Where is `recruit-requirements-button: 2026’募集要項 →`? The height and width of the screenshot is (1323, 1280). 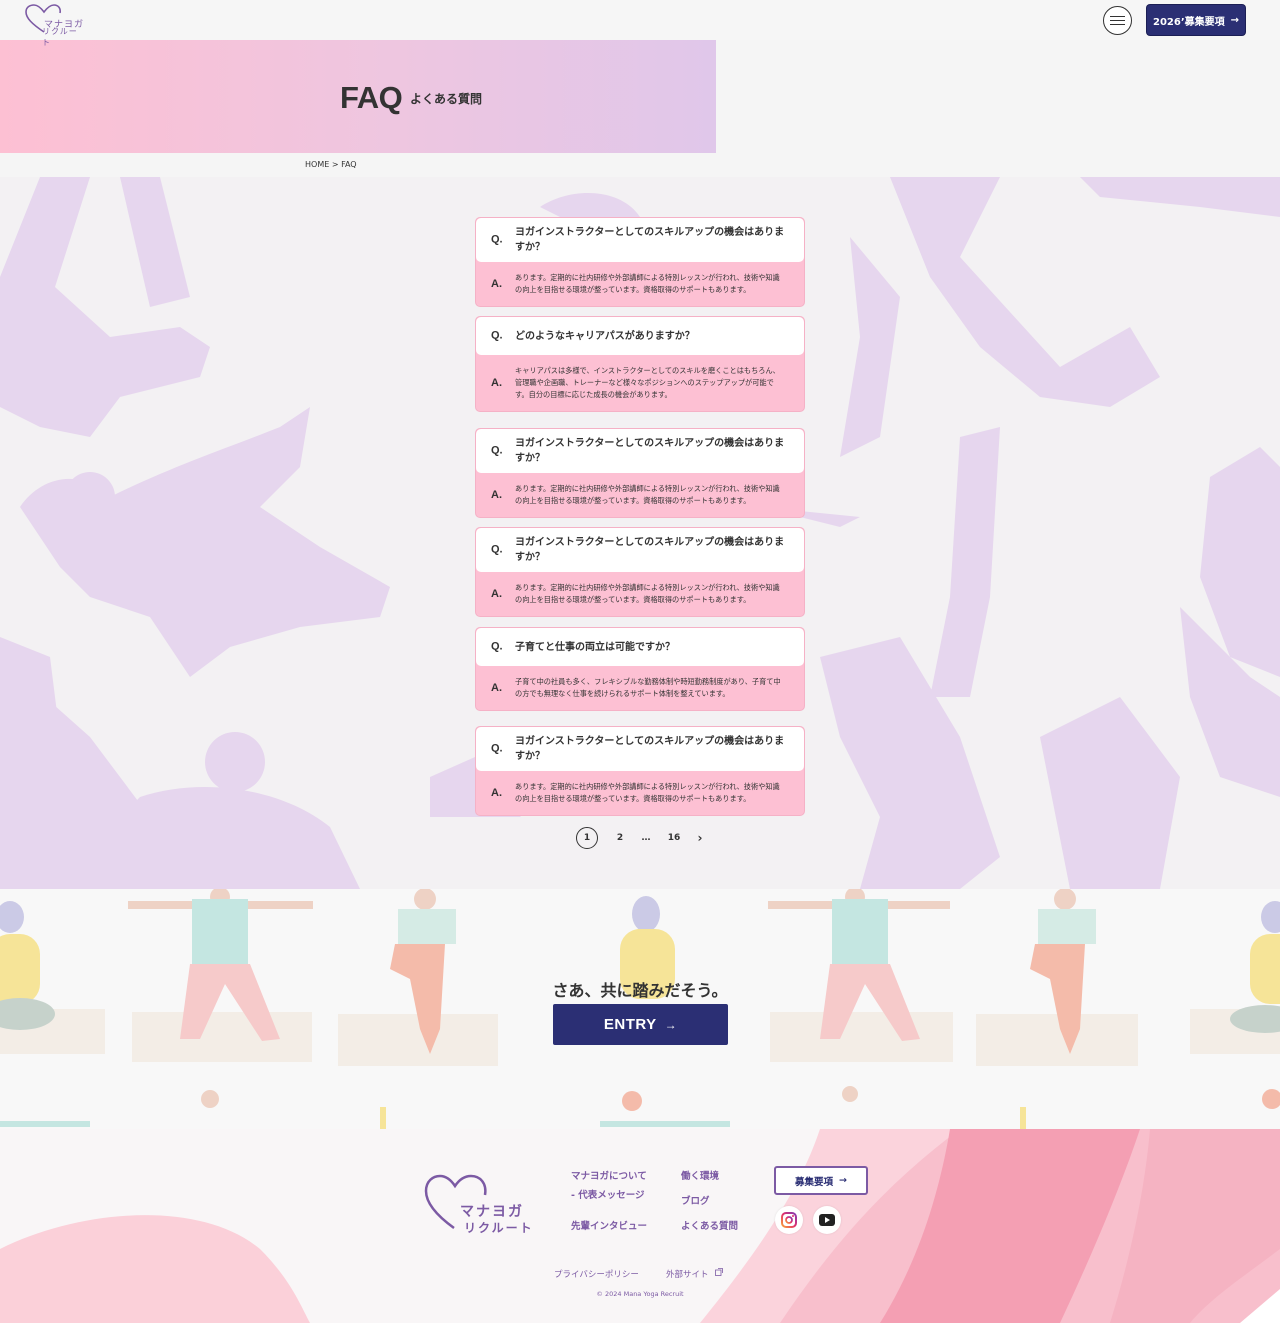
recruit-requirements-button: 2026’募集要項 → is located at coordinates (1196, 20).